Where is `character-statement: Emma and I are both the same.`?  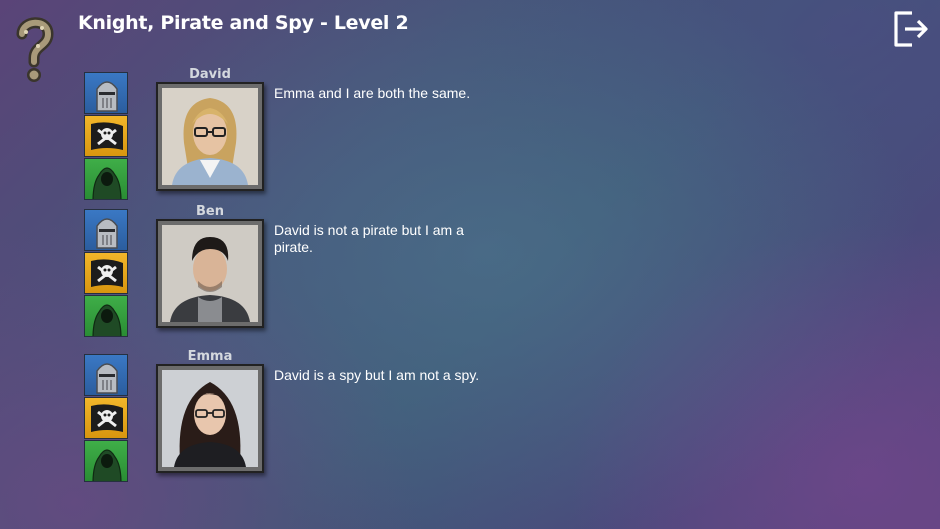
character-statement: Emma and I are both the same. is located at coordinates (372, 93).